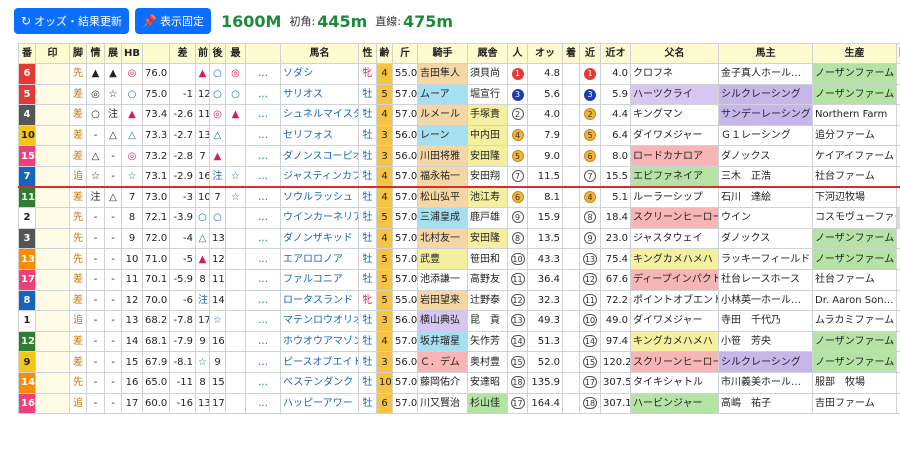  What do you see at coordinates (52, 53) in the screenshot?
I see `column-header: 印` at bounding box center [52, 53].